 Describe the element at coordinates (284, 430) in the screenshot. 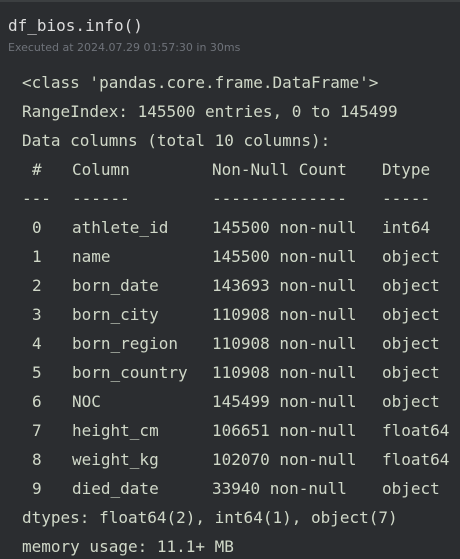

I see `row-non-null: 106651 non-null` at that location.